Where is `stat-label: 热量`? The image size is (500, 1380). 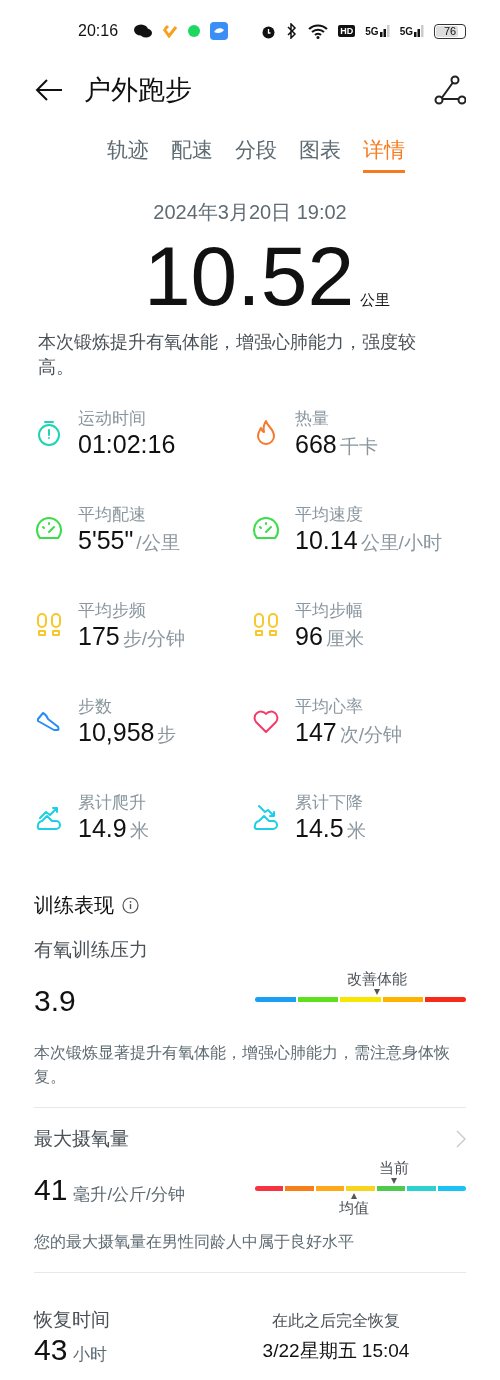 stat-label: 热量 is located at coordinates (312, 418).